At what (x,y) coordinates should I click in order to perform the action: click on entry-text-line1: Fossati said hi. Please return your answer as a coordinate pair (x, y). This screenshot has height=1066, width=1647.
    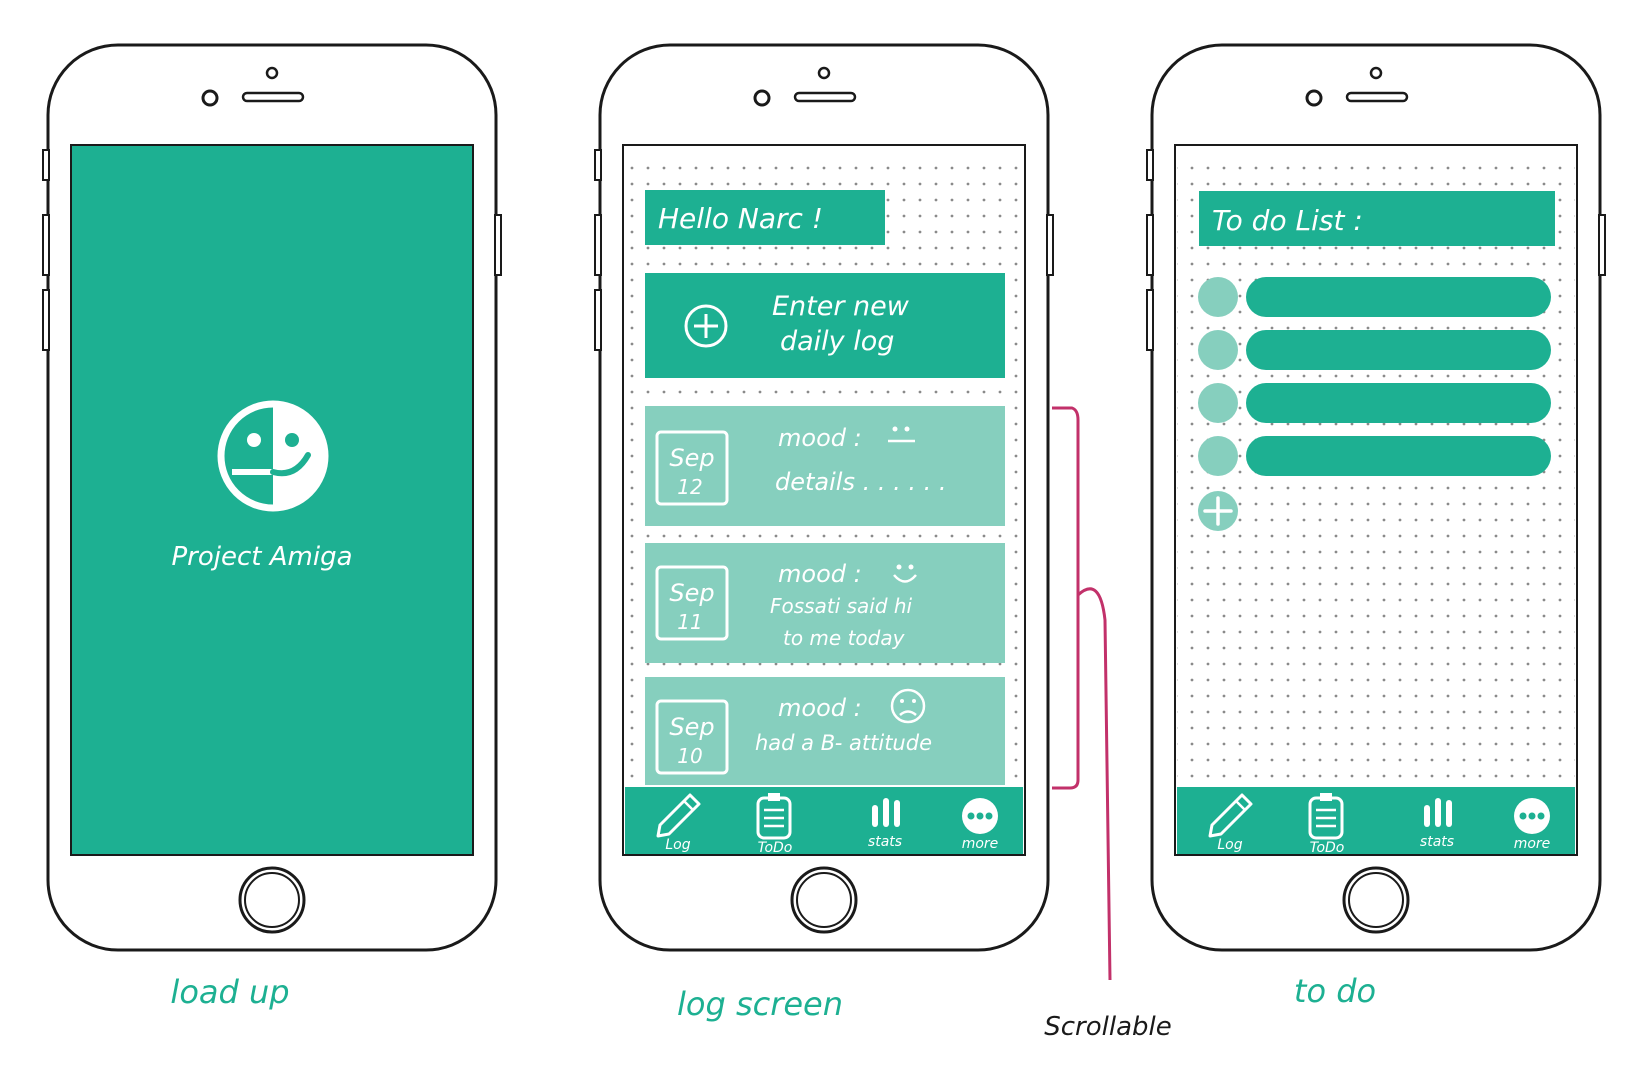
    Looking at the image, I should click on (841, 606).